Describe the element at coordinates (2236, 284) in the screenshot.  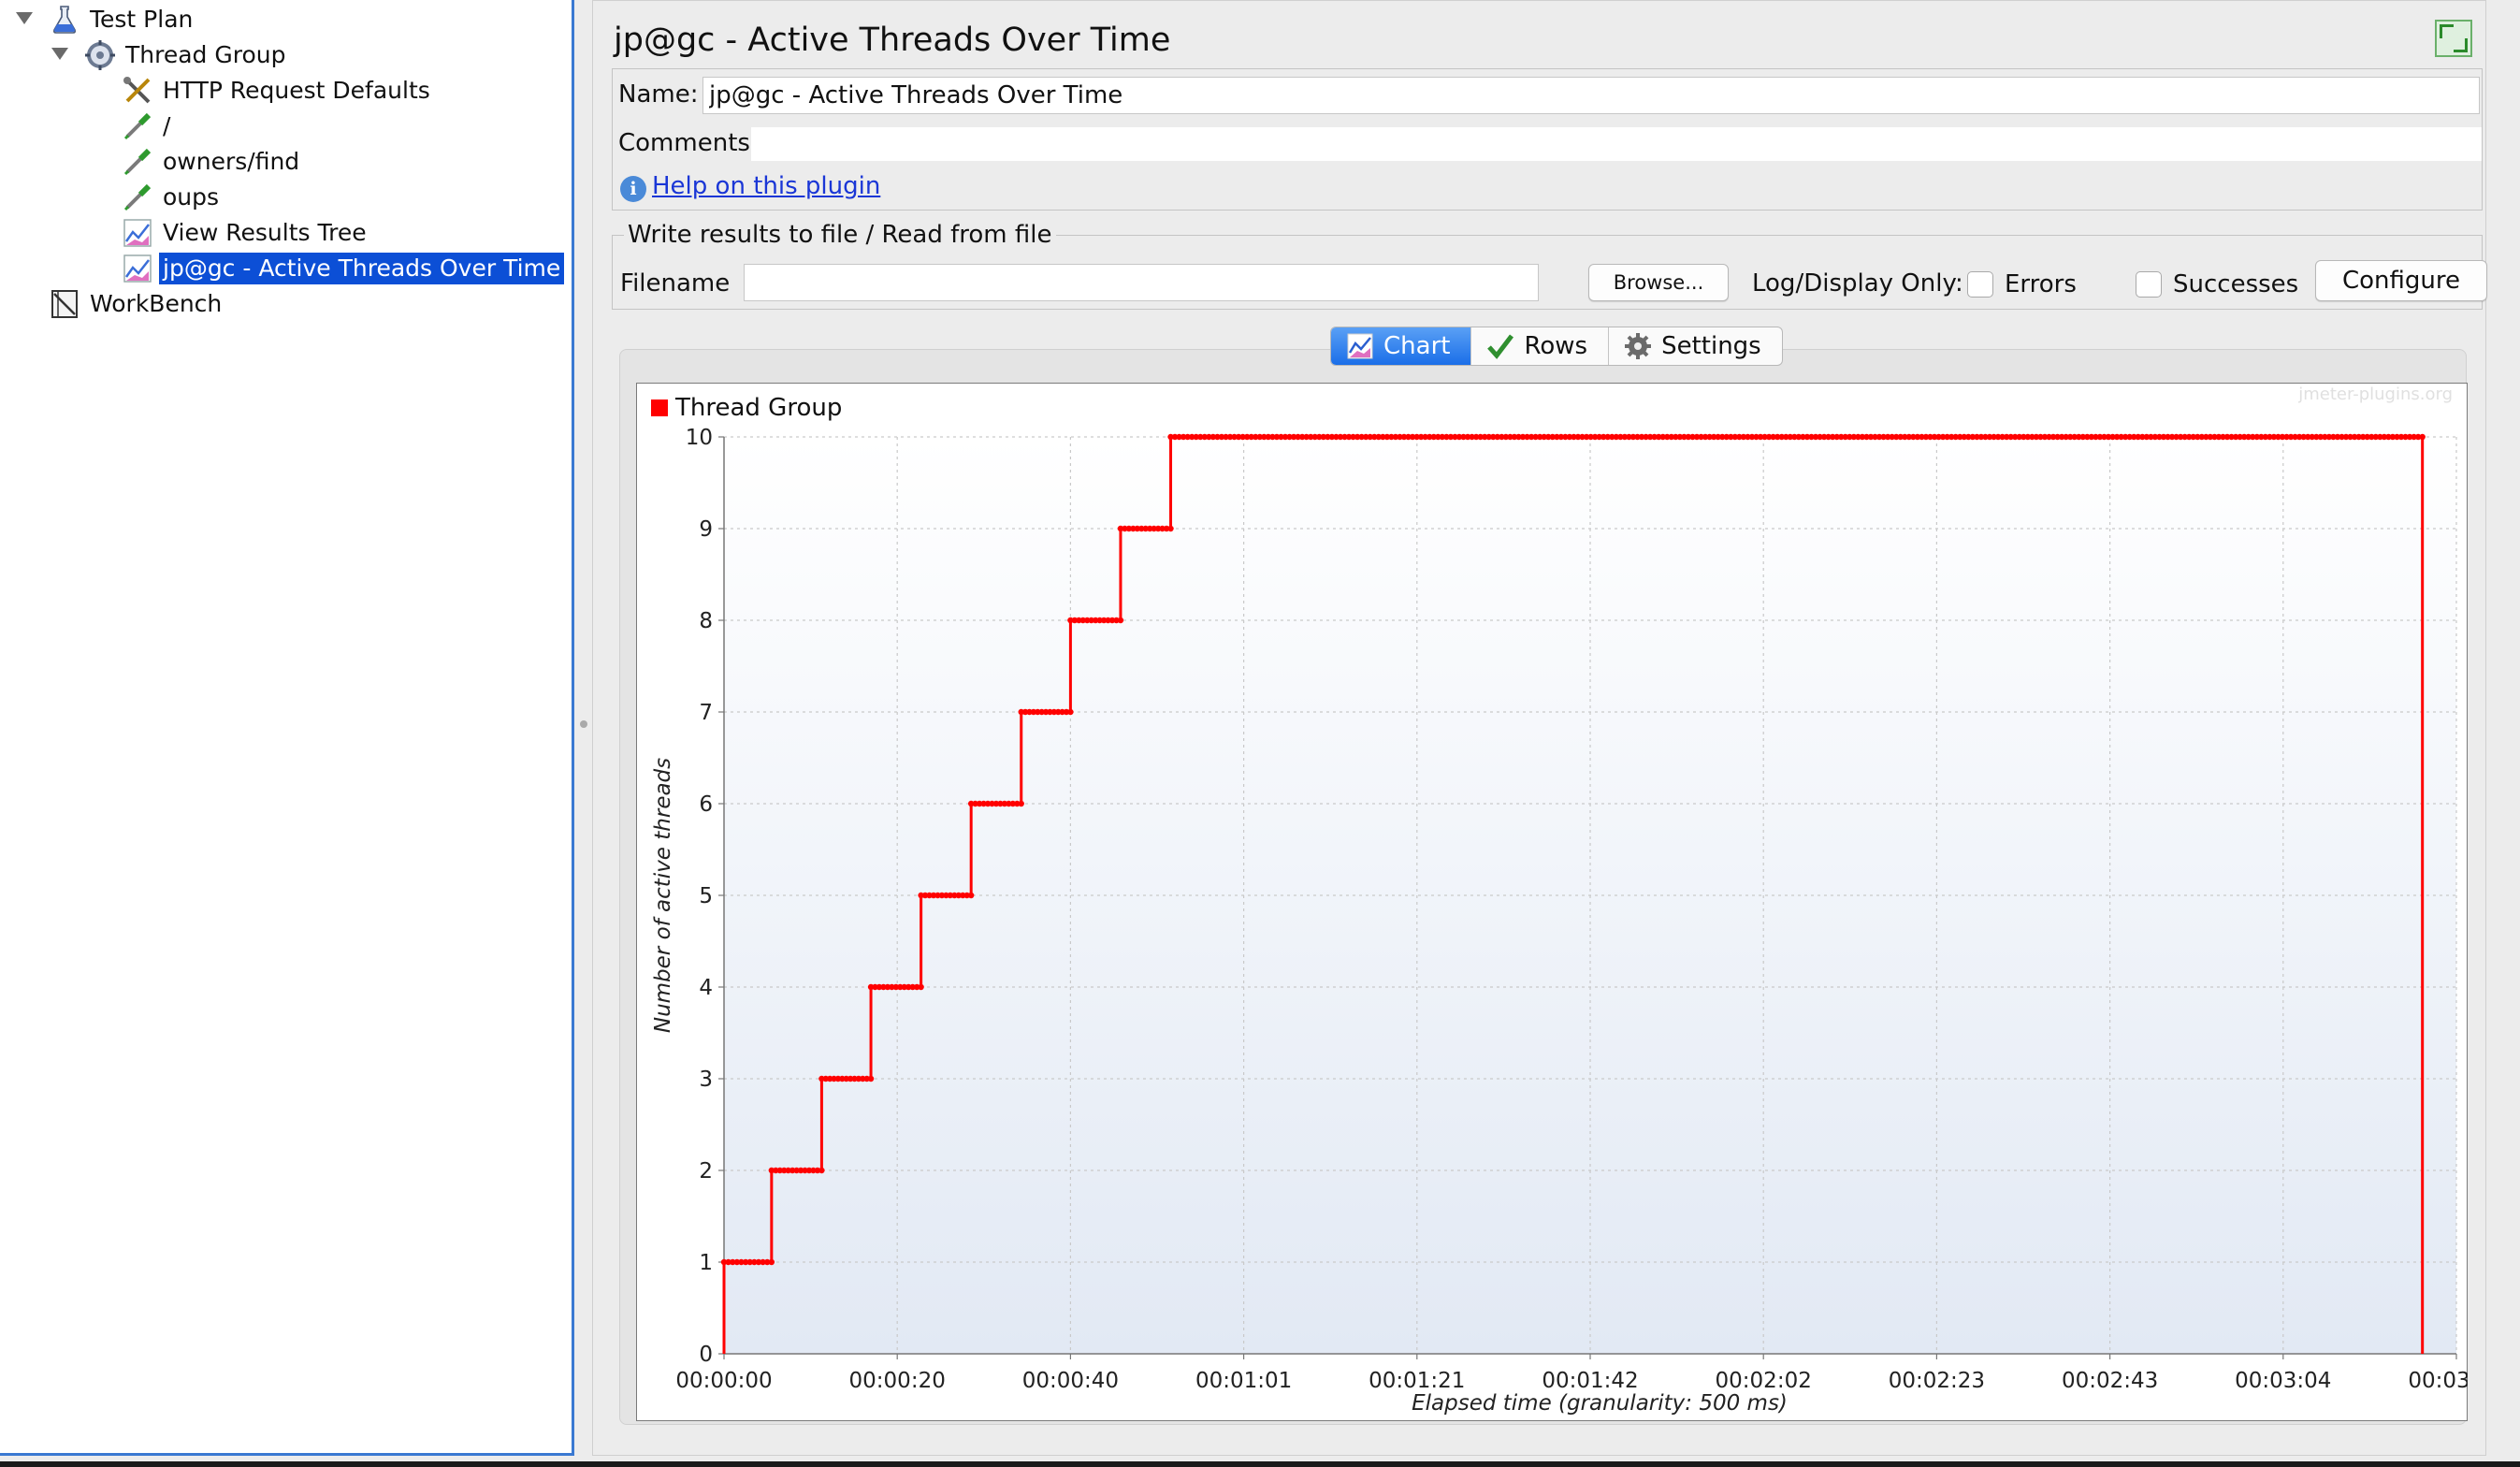
I see `successes-label: Successes` at that location.